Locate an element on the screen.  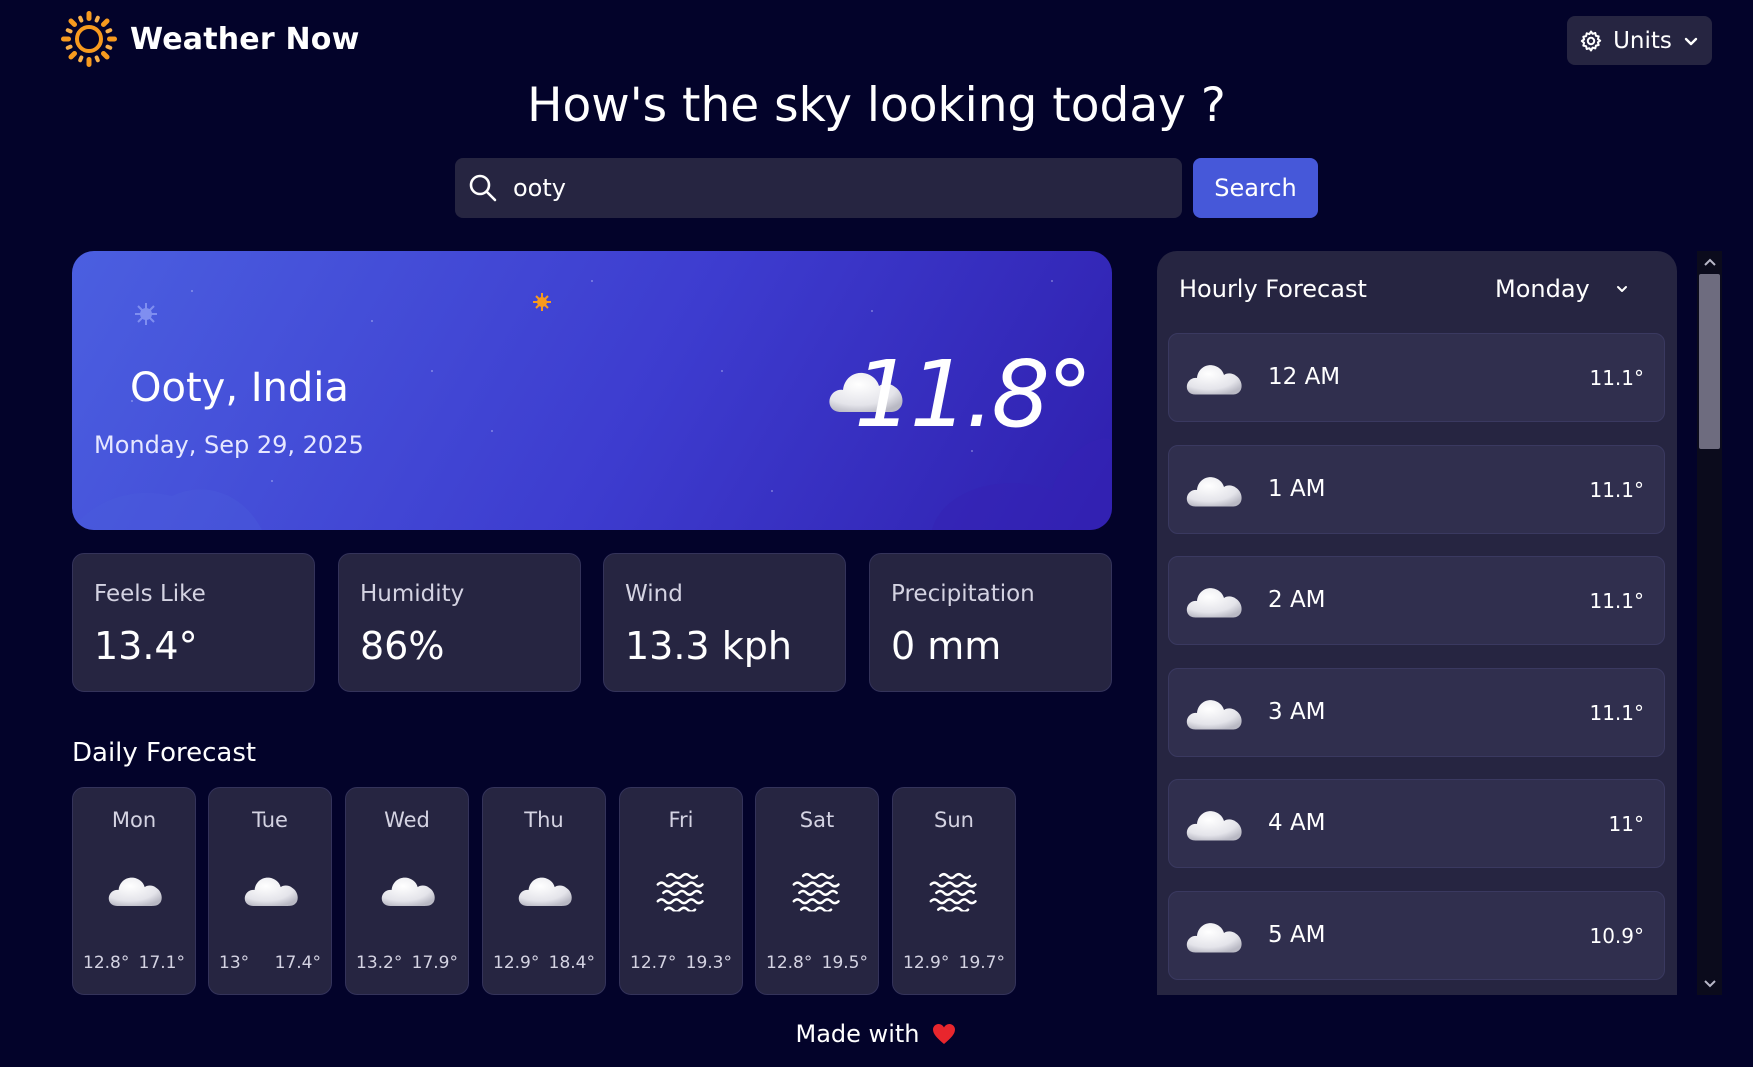
day-high-temp: 17.9° is located at coordinates (434, 963).